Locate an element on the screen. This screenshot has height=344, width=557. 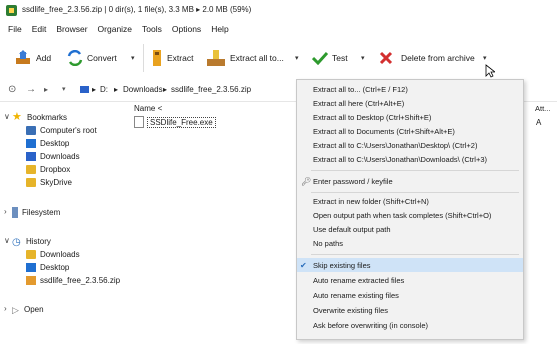
breadcrumb-drive: D: is located at coordinates (104, 89).